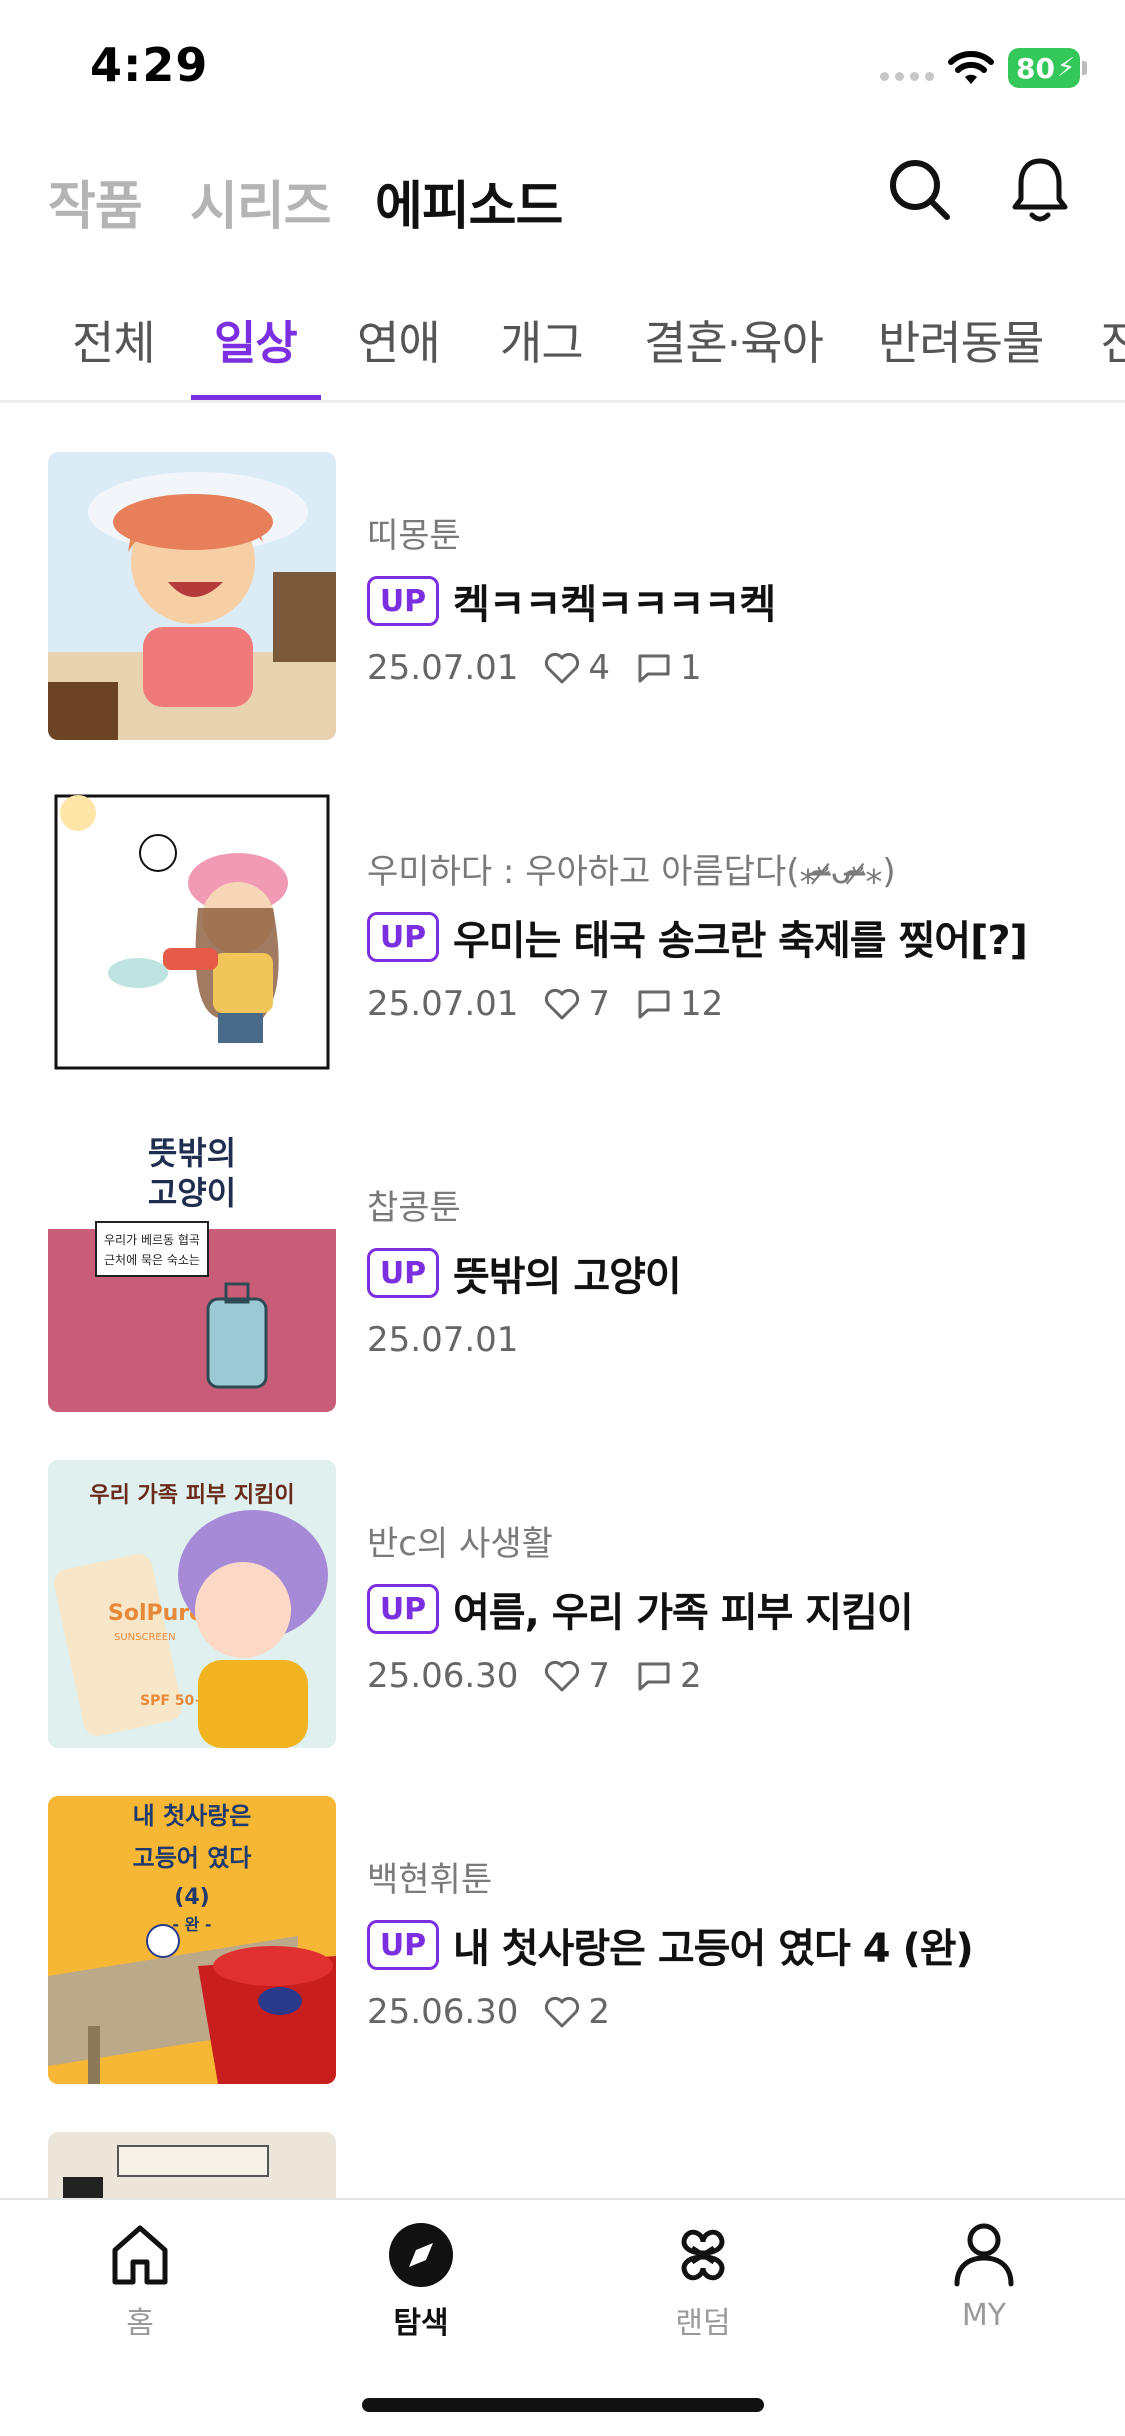 The width and height of the screenshot is (1125, 2436). I want to click on thumbnail-illustration: 우리 가족 피부 지킴이 SolPure SUNSCREEN SPF 50+, so click(192, 1604).